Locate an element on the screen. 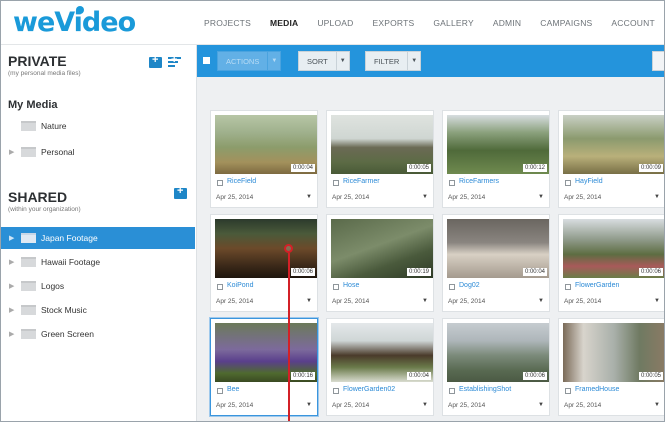 The height and width of the screenshot is (422, 665). media-card: 0:00:04 FlowerGarden02 Apr 25, 2014 ▼ is located at coordinates (380, 367).